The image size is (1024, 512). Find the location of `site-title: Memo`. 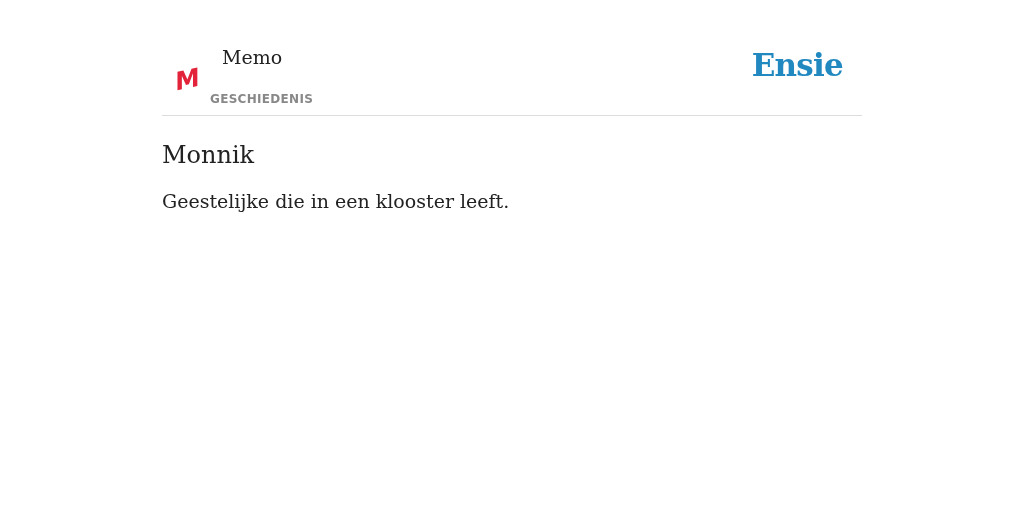

site-title: Memo is located at coordinates (252, 57).